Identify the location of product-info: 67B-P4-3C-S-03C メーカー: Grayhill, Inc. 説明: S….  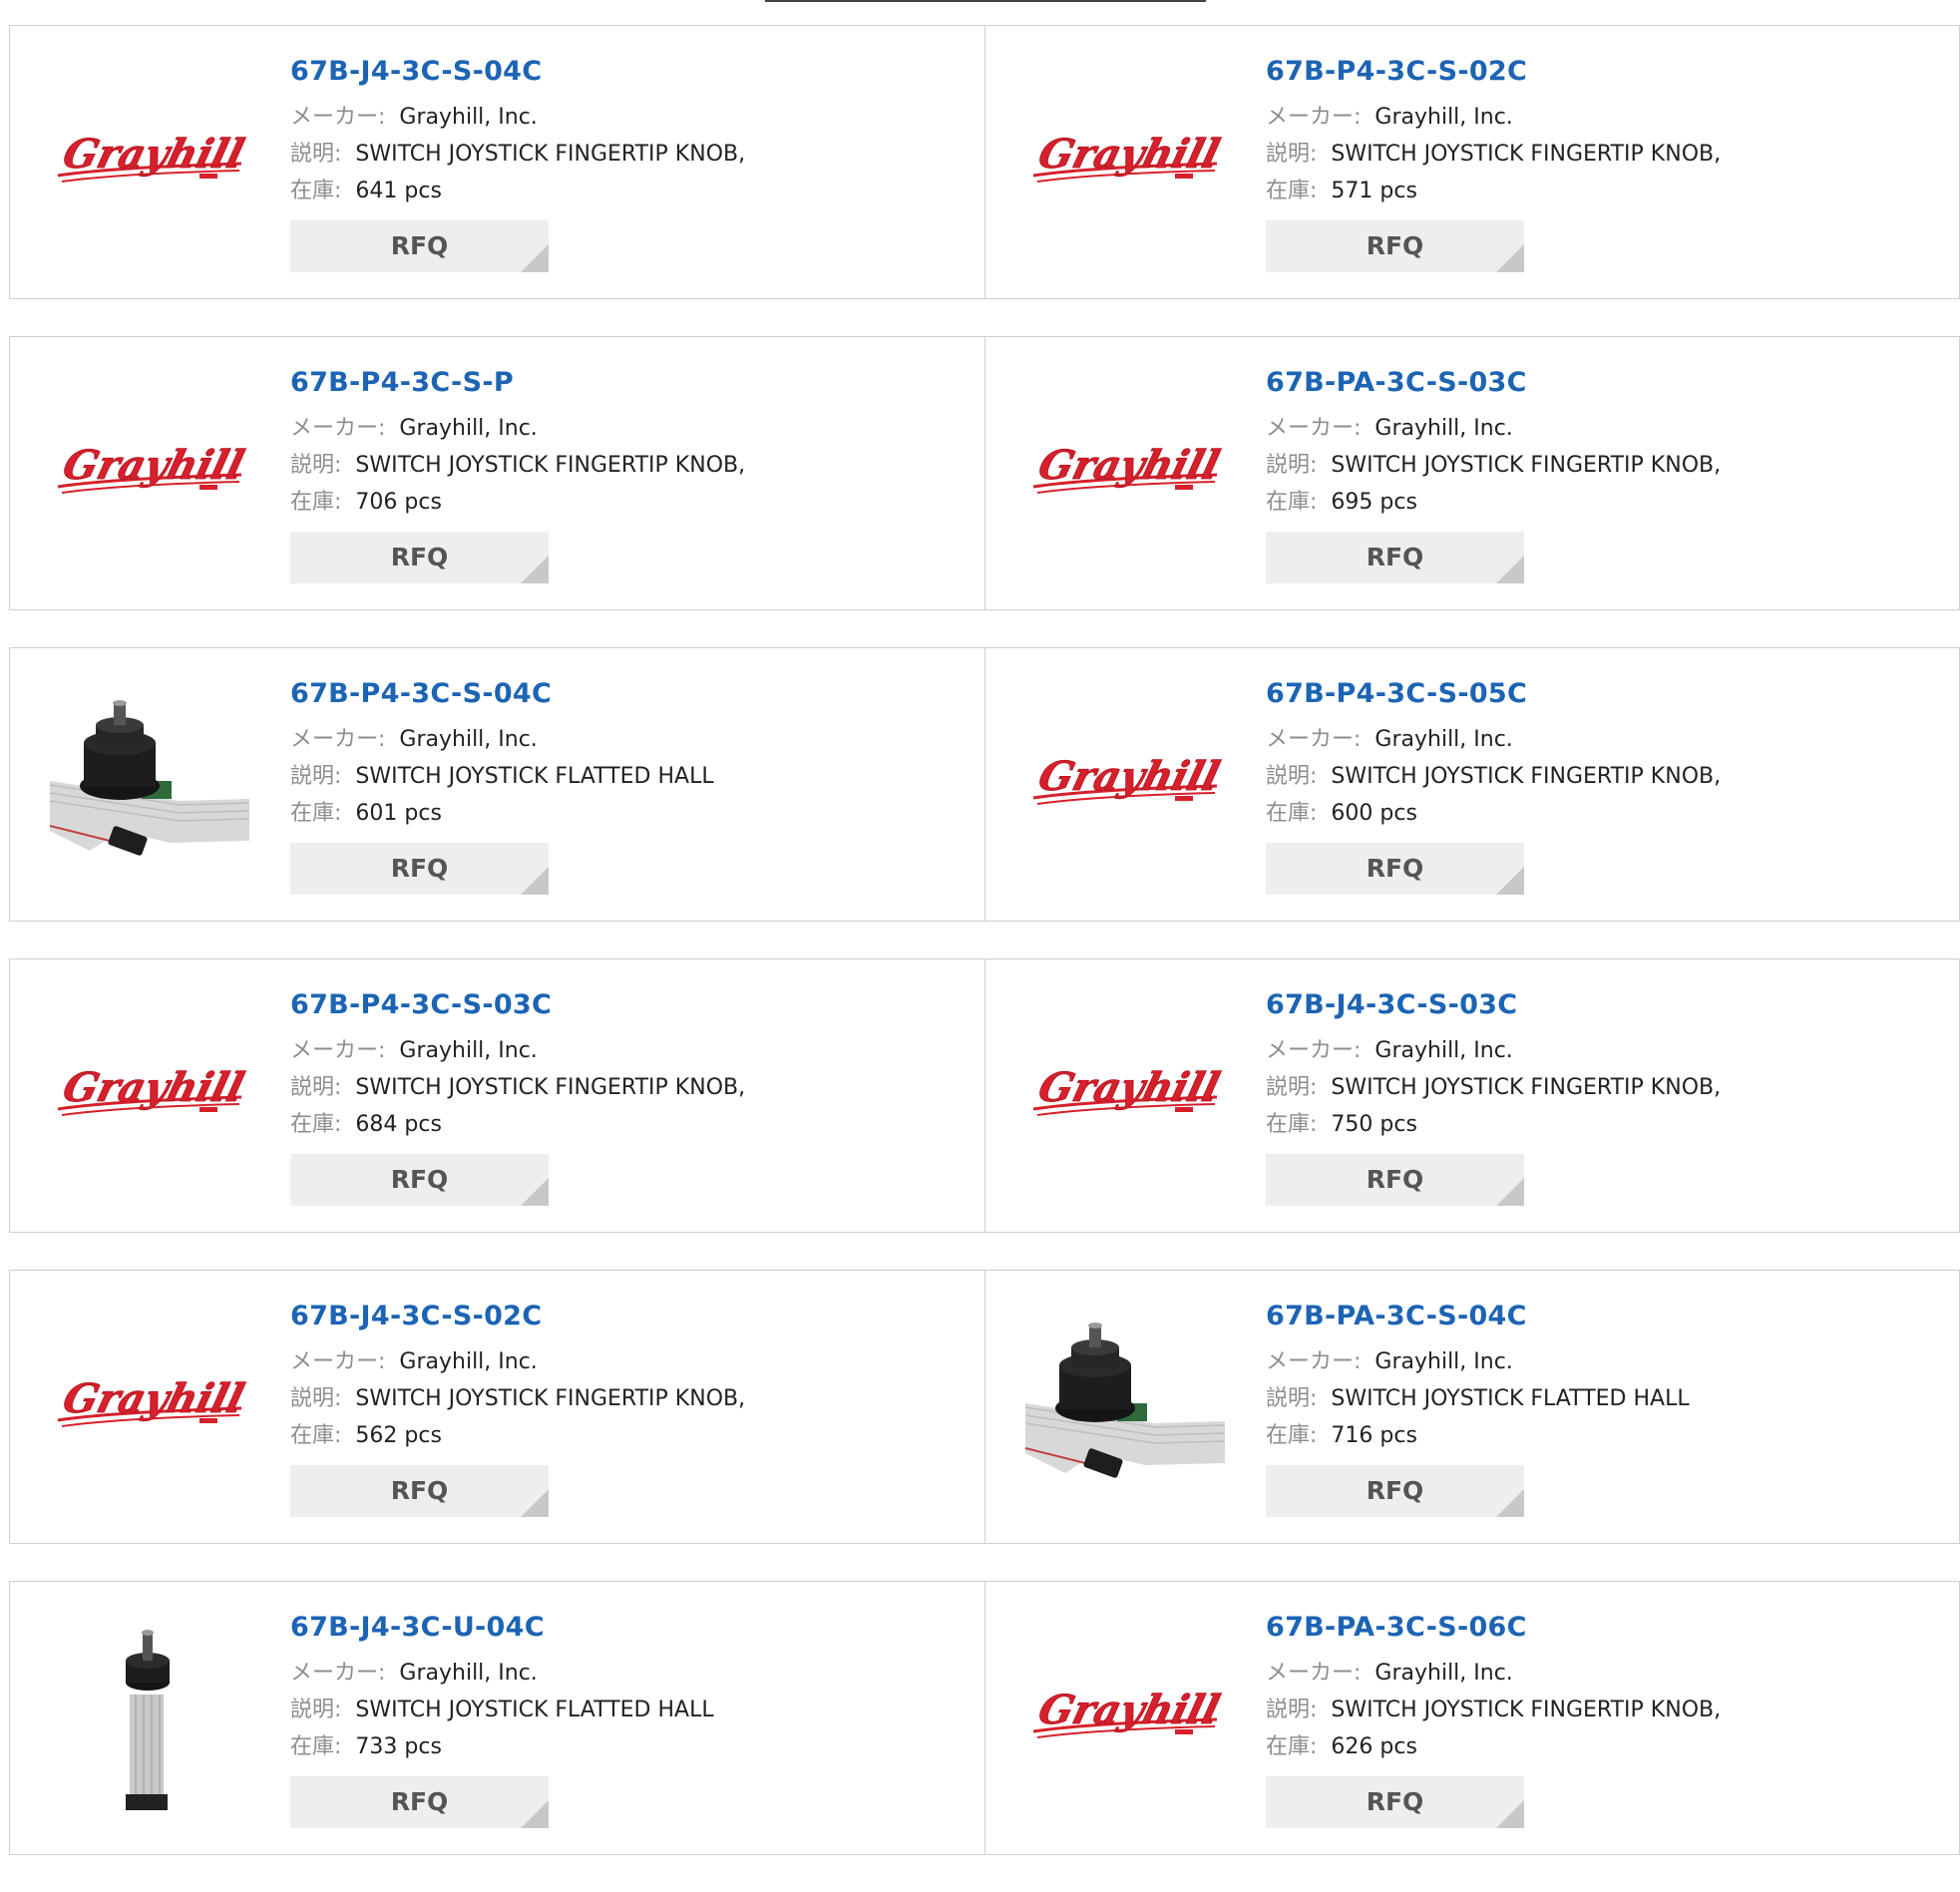
(518, 1097).